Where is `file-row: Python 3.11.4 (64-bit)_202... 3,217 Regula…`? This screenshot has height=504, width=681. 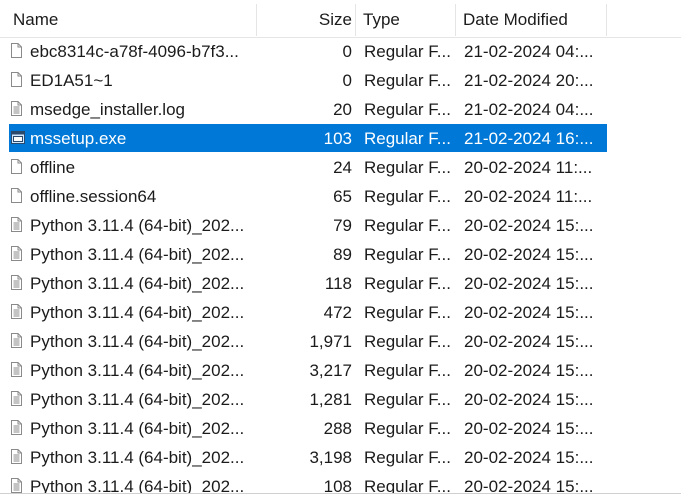 file-row: Python 3.11.4 (64-bit)_202... 3,217 Regula… is located at coordinates (340, 370).